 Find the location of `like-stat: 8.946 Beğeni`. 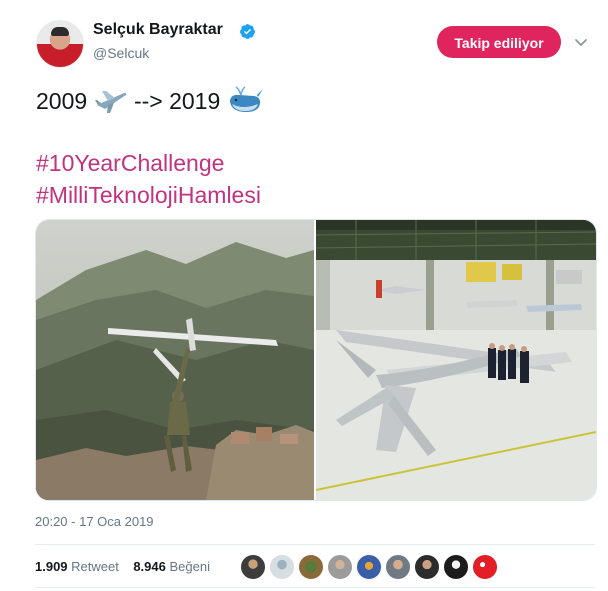

like-stat: 8.946 Beğeni is located at coordinates (171, 566).